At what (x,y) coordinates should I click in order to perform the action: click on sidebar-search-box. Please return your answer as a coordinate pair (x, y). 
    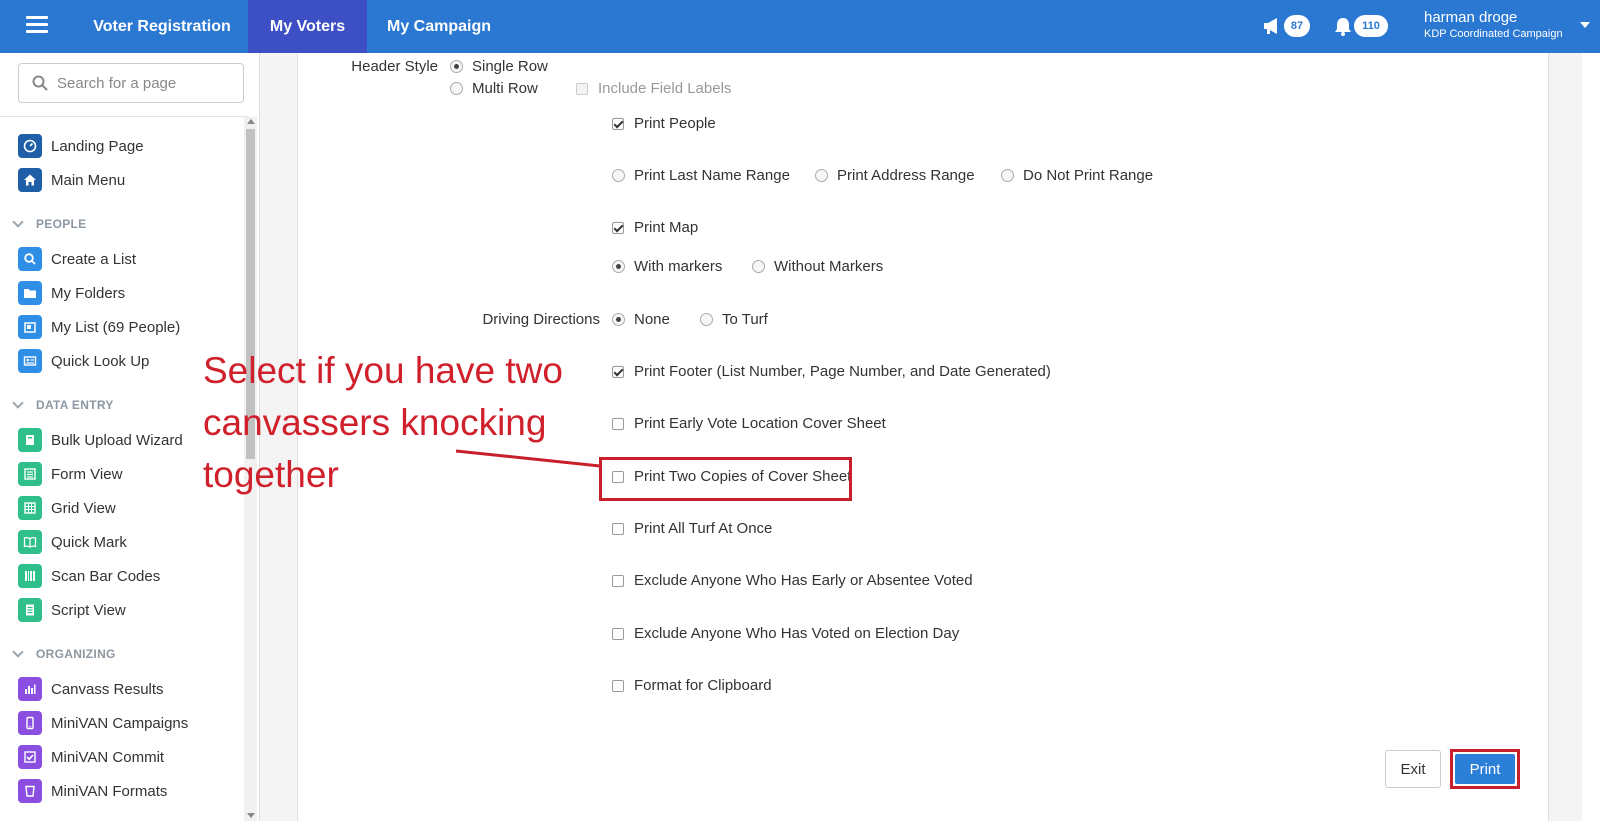
    Looking at the image, I should click on (131, 83).